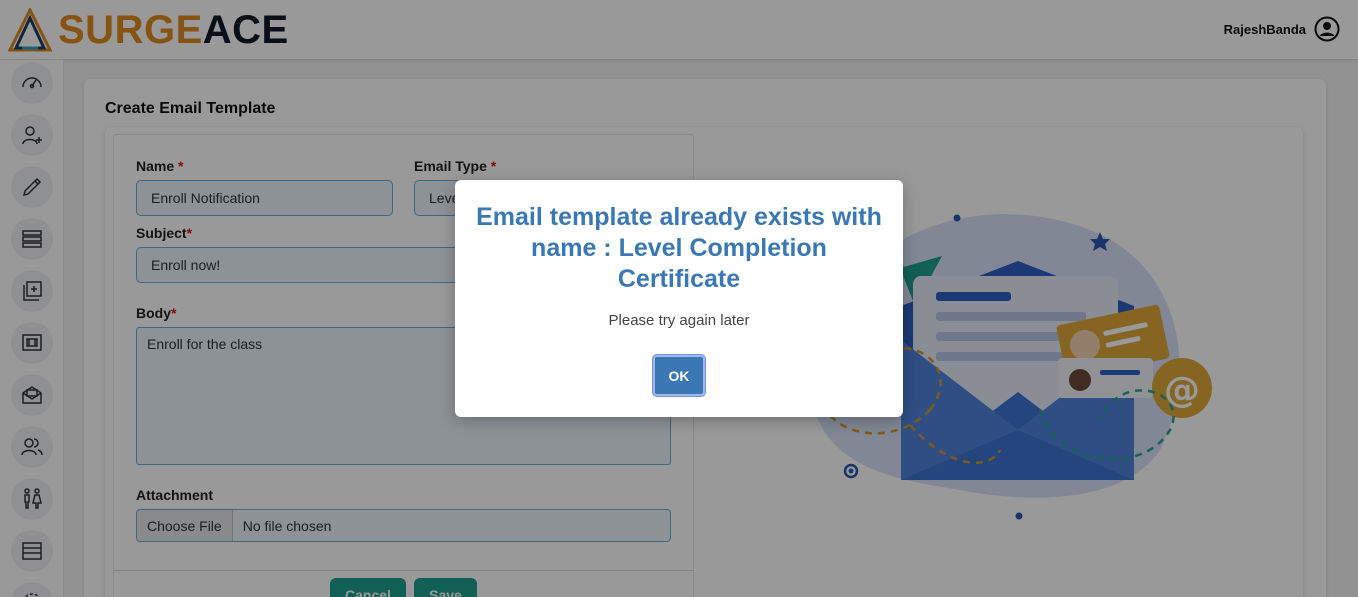 The height and width of the screenshot is (597, 1358). Describe the element at coordinates (679, 375) in the screenshot. I see `ok-button: OK` at that location.